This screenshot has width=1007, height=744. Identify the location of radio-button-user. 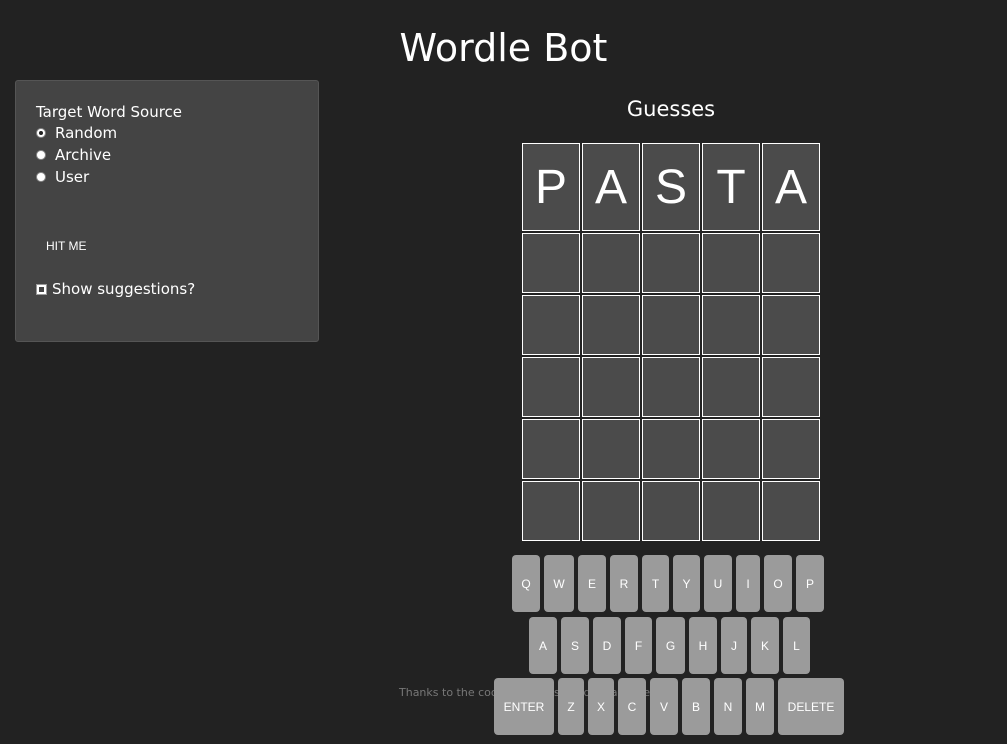
(41, 177).